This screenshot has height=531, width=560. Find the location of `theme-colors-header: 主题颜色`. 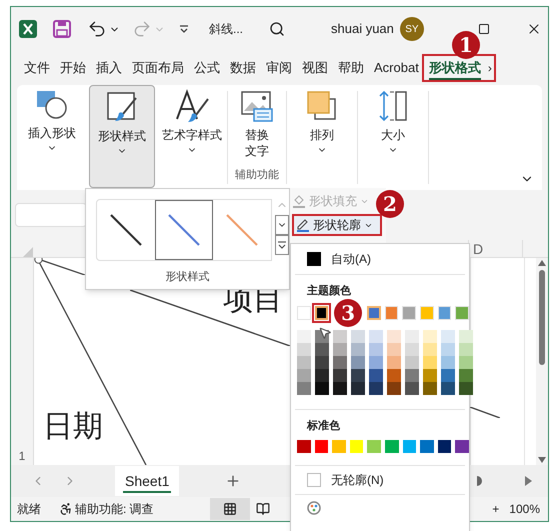

theme-colors-header: 主题颜色 is located at coordinates (329, 291).